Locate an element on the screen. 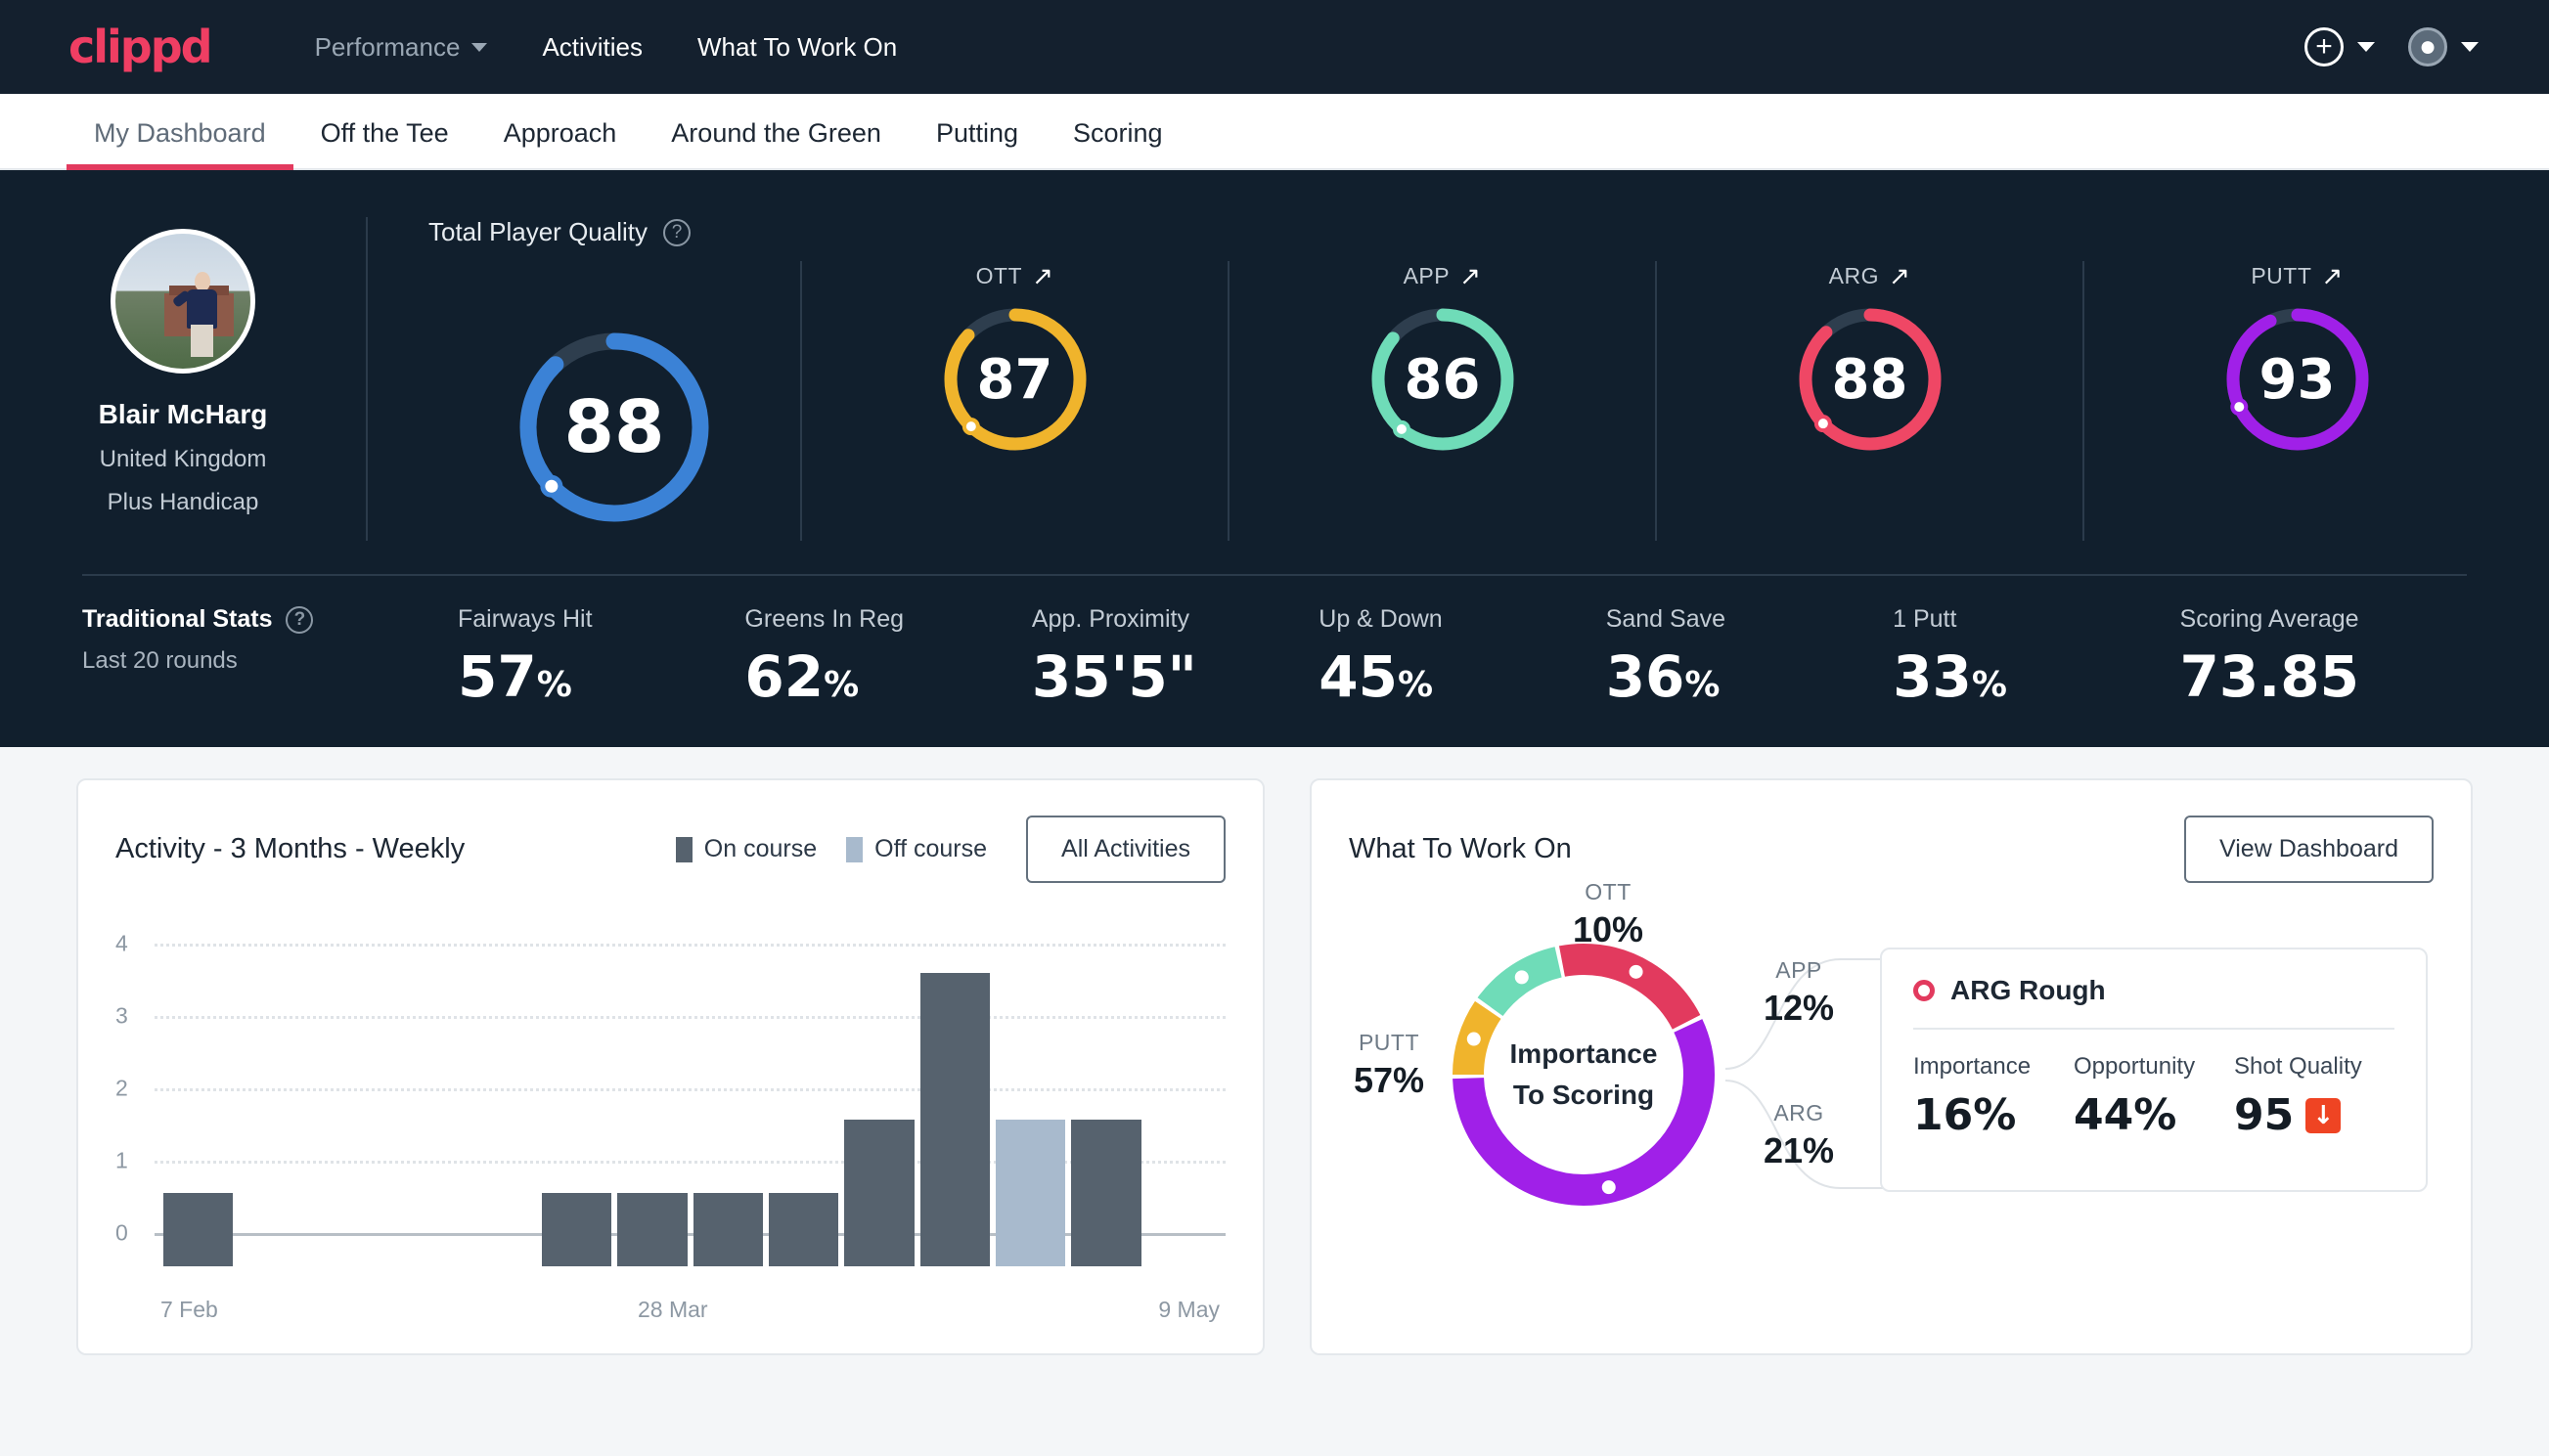  avatar is located at coordinates (183, 301).